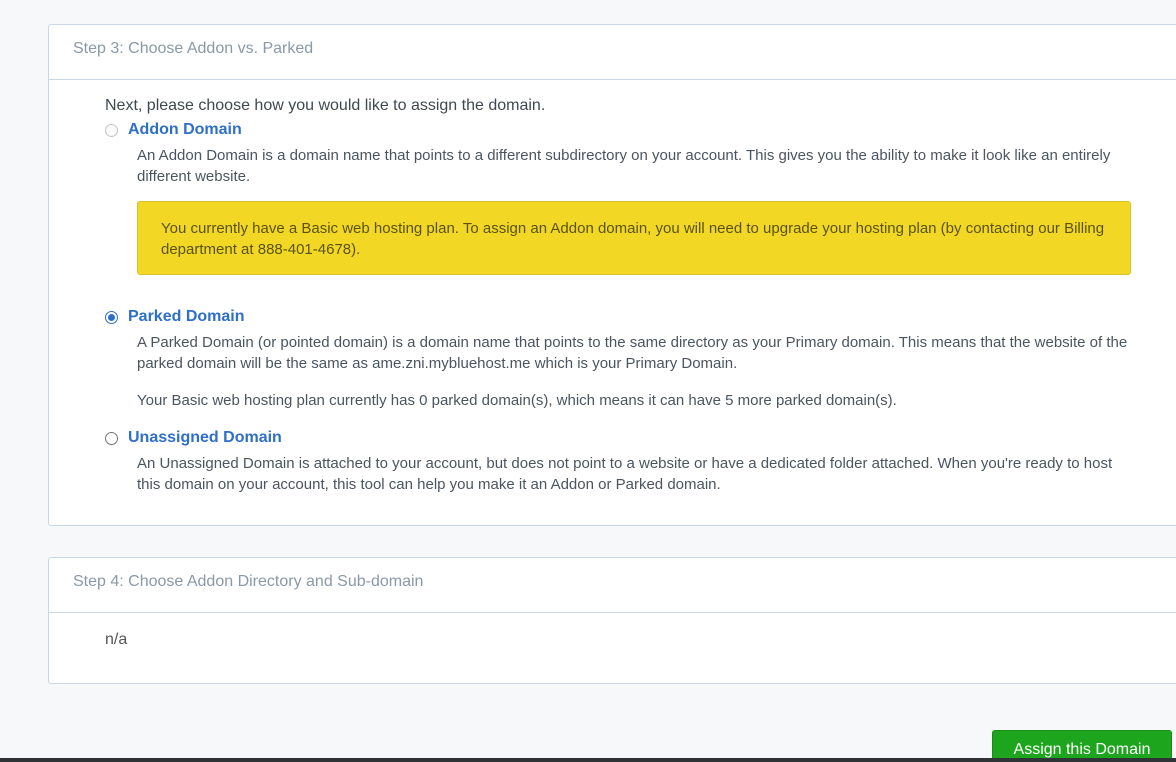  What do you see at coordinates (116, 639) in the screenshot?
I see `step4-value: n/a` at bounding box center [116, 639].